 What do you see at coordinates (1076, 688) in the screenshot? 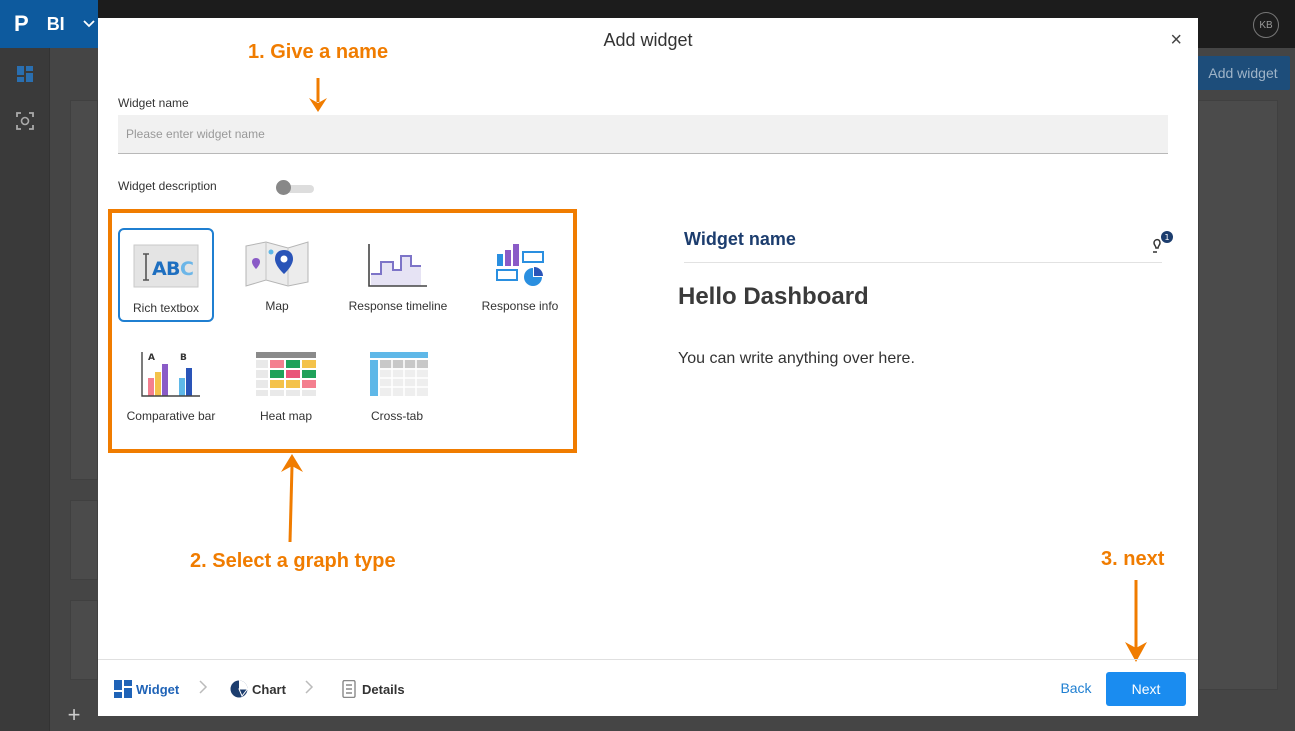
I see `back-button: Back` at bounding box center [1076, 688].